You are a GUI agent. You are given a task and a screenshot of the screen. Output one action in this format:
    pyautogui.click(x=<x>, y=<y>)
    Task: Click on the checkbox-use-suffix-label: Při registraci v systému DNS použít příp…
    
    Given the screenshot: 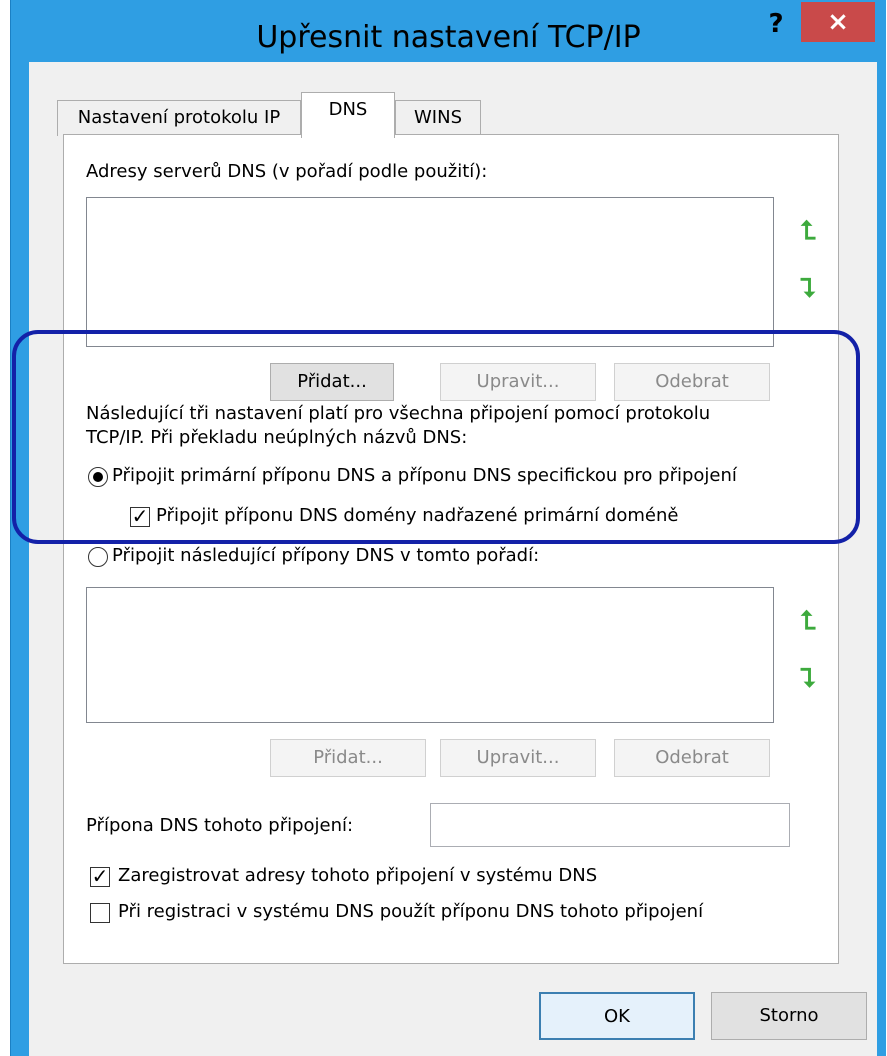 What is the action you would take?
    pyautogui.click(x=410, y=911)
    